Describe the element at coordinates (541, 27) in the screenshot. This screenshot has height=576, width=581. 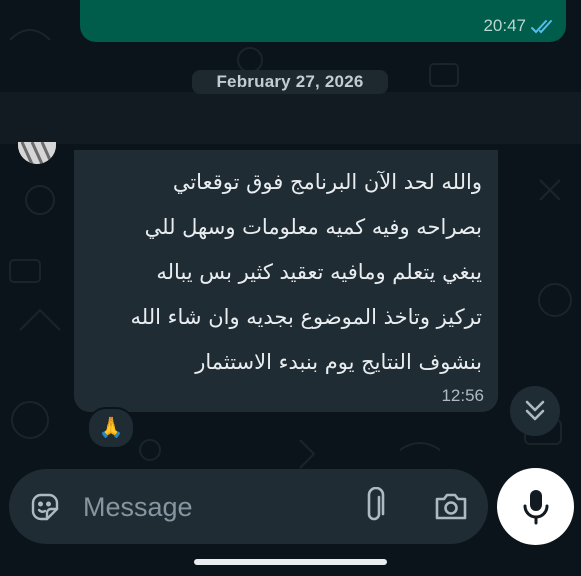
I see `double-check-read-icon` at that location.